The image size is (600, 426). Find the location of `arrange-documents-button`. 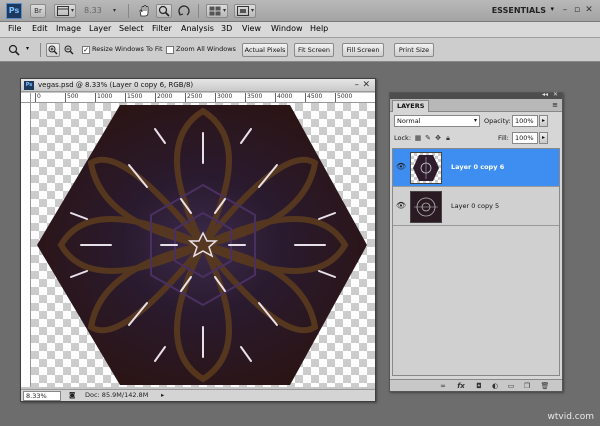

arrange-documents-button is located at coordinates (217, 11).